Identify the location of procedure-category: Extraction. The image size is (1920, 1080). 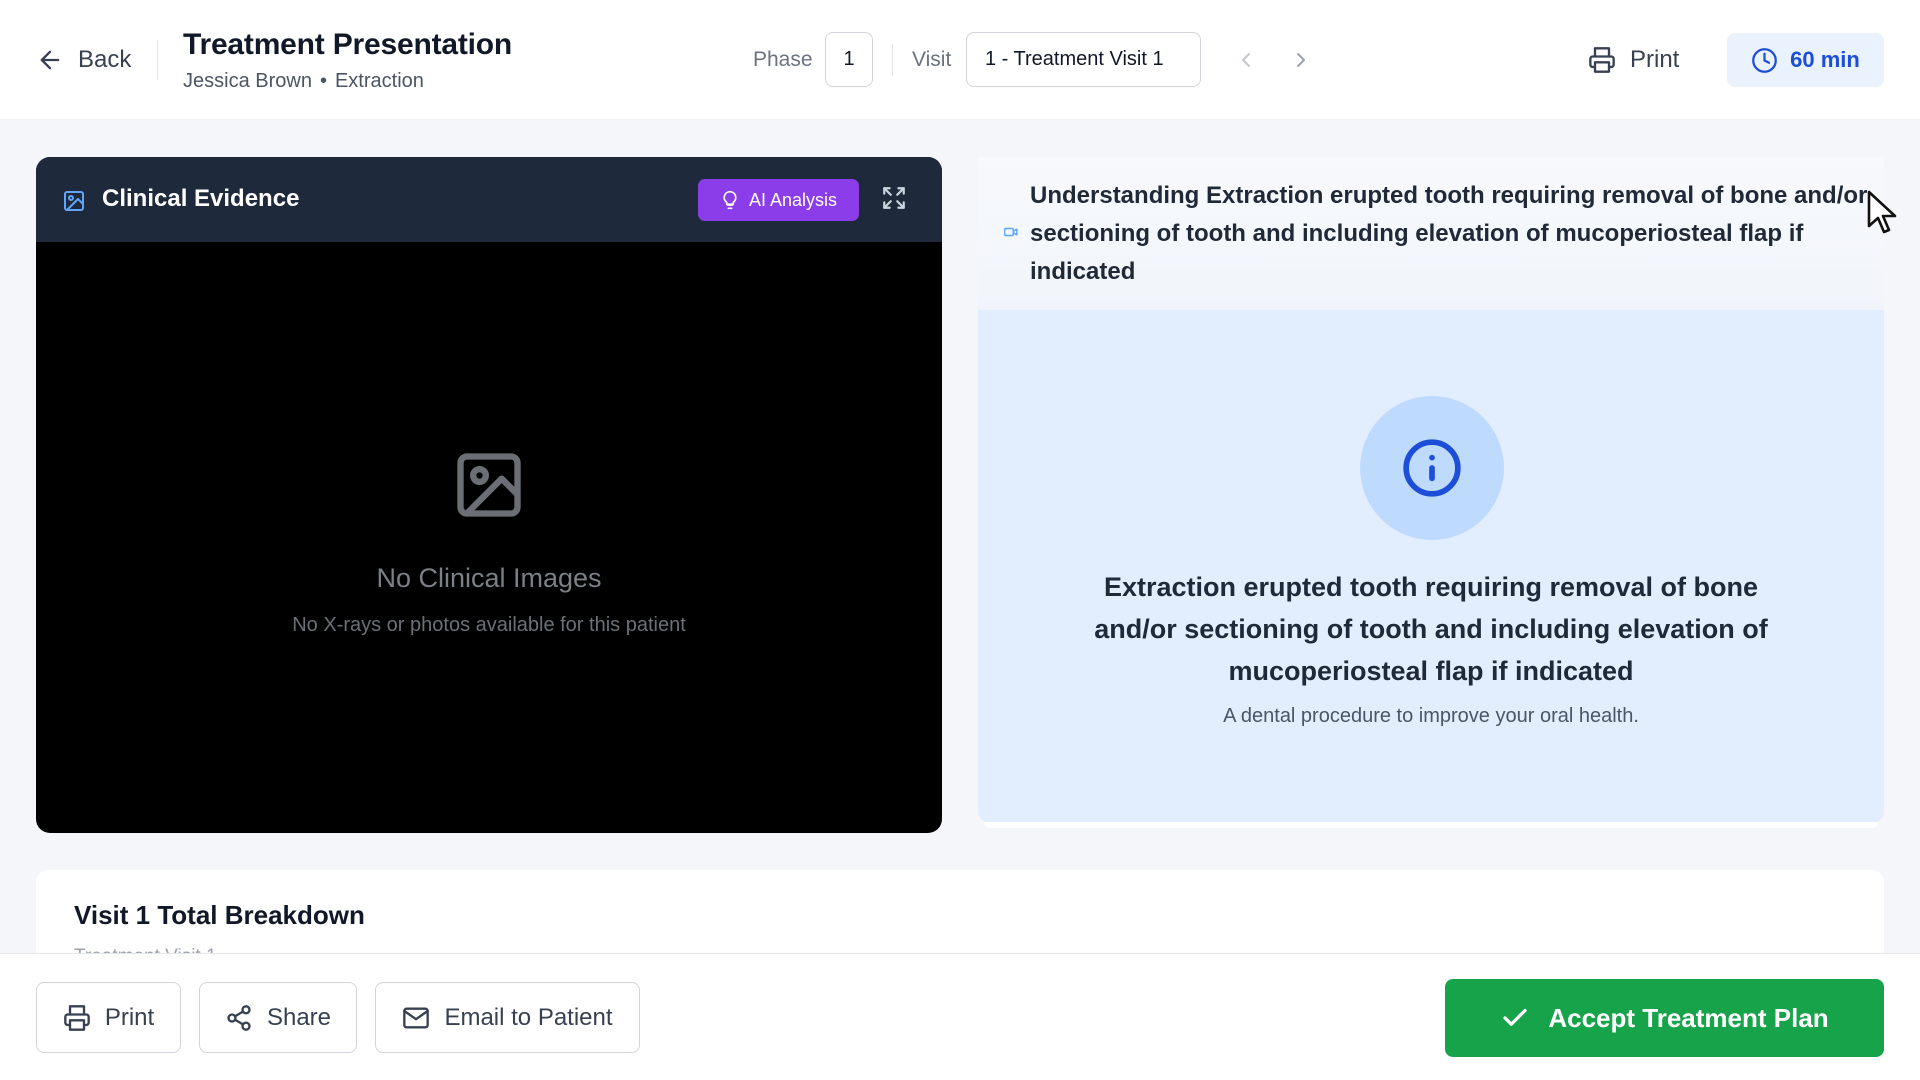
(379, 81).